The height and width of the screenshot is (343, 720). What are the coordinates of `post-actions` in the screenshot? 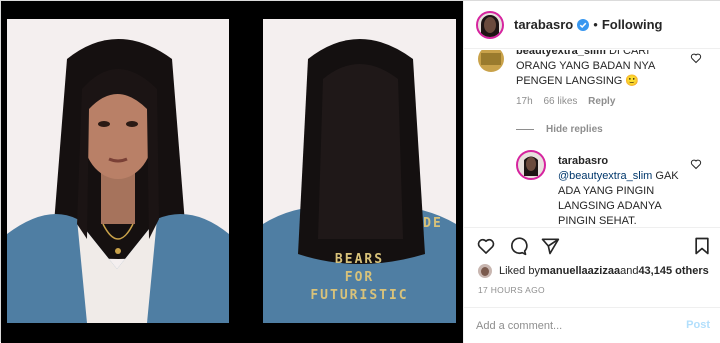 It's located at (592, 244).